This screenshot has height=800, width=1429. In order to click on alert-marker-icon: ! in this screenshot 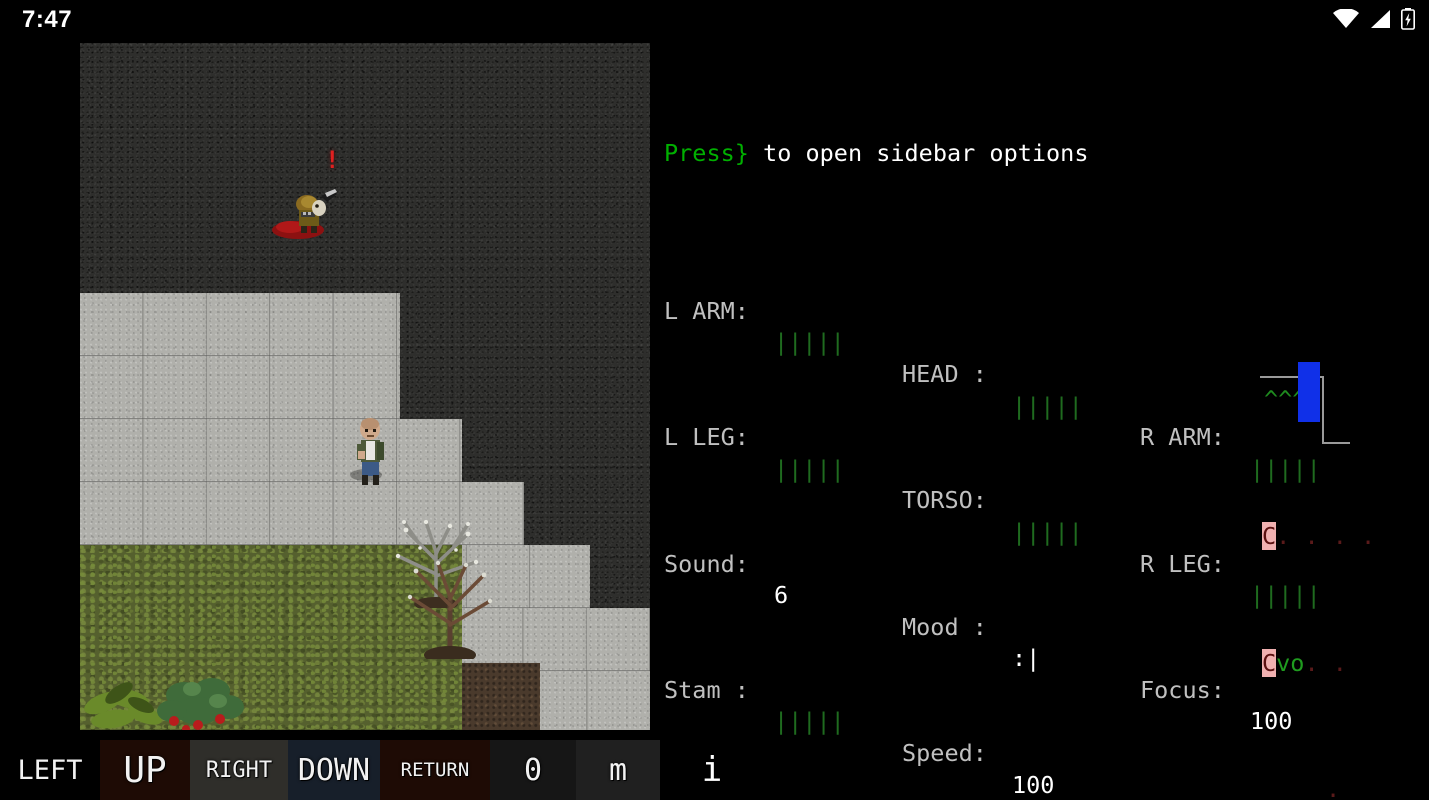, I will do `click(332, 160)`.